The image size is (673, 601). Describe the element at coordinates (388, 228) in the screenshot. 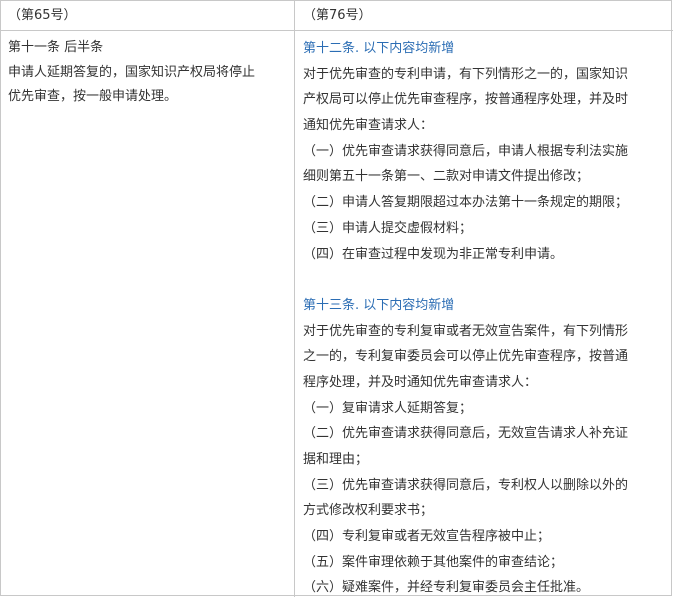

I see `section-12-line: （三）申请人提交虚假材料；` at that location.